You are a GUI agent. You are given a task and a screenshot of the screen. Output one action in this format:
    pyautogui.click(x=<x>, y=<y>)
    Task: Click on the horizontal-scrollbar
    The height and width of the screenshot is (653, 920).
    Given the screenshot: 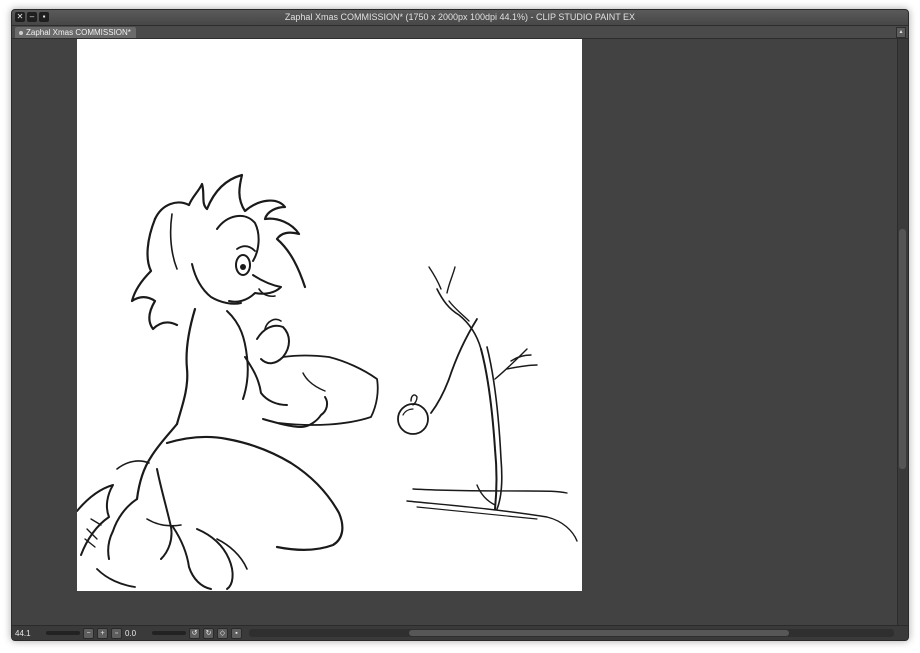 What is the action you would take?
    pyautogui.click(x=571, y=633)
    